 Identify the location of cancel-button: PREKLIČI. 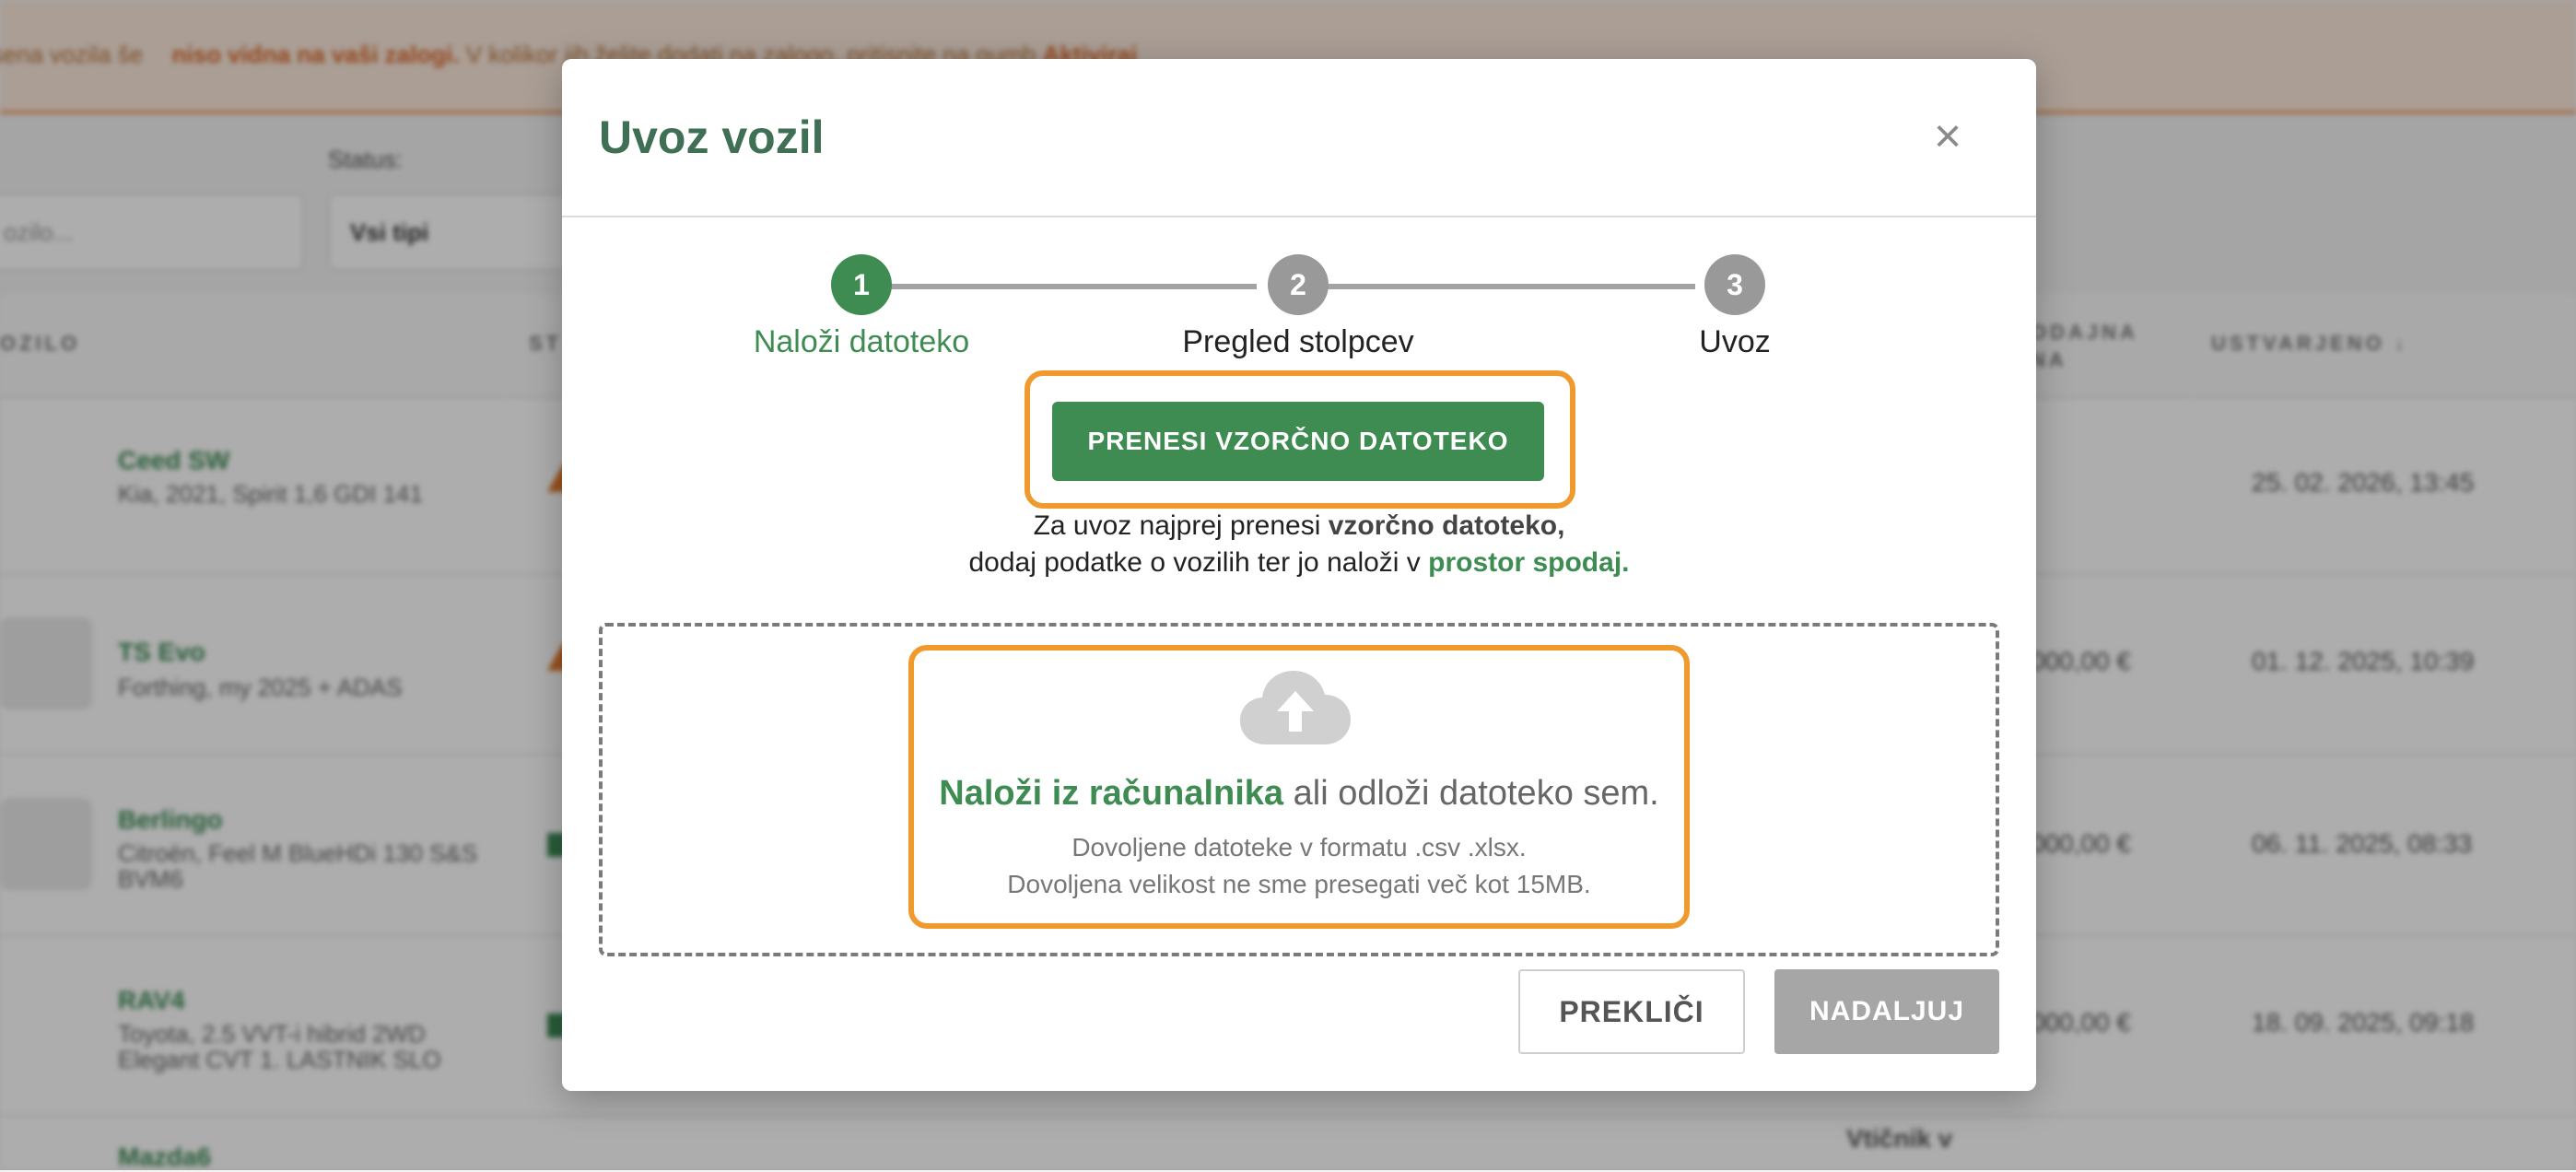
(1631, 1011).